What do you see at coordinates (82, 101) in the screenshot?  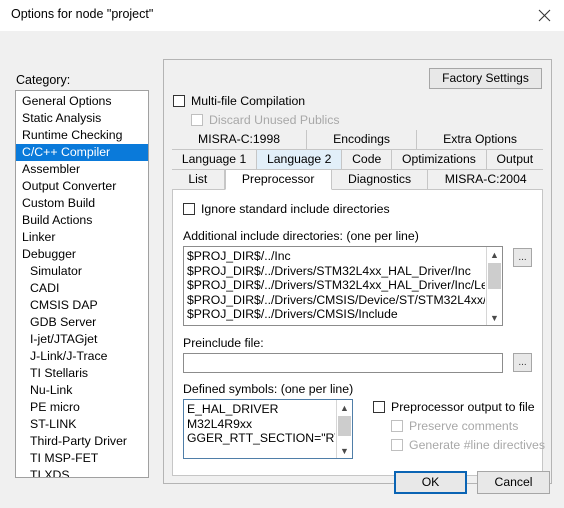 I see `category-item-general-options: General Options` at bounding box center [82, 101].